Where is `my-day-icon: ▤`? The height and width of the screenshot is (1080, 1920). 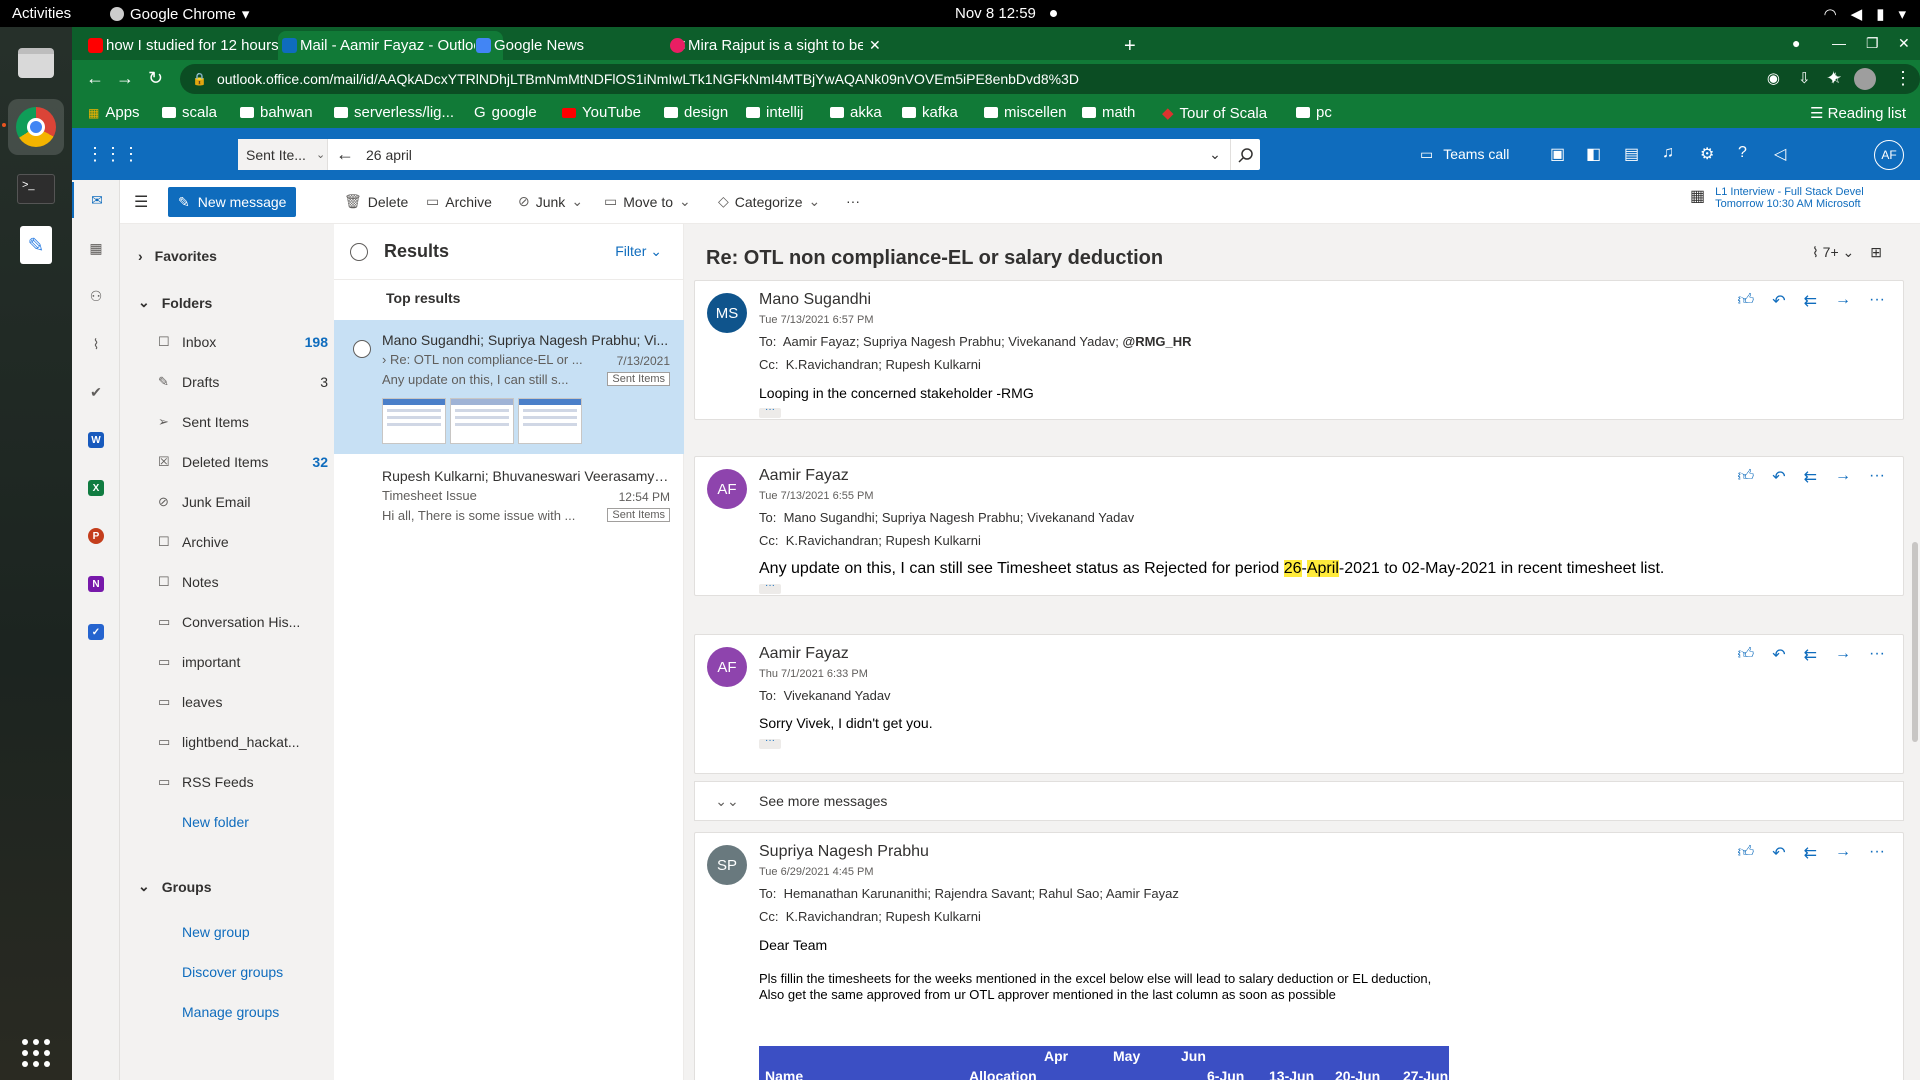
my-day-icon: ▤ is located at coordinates (1631, 154).